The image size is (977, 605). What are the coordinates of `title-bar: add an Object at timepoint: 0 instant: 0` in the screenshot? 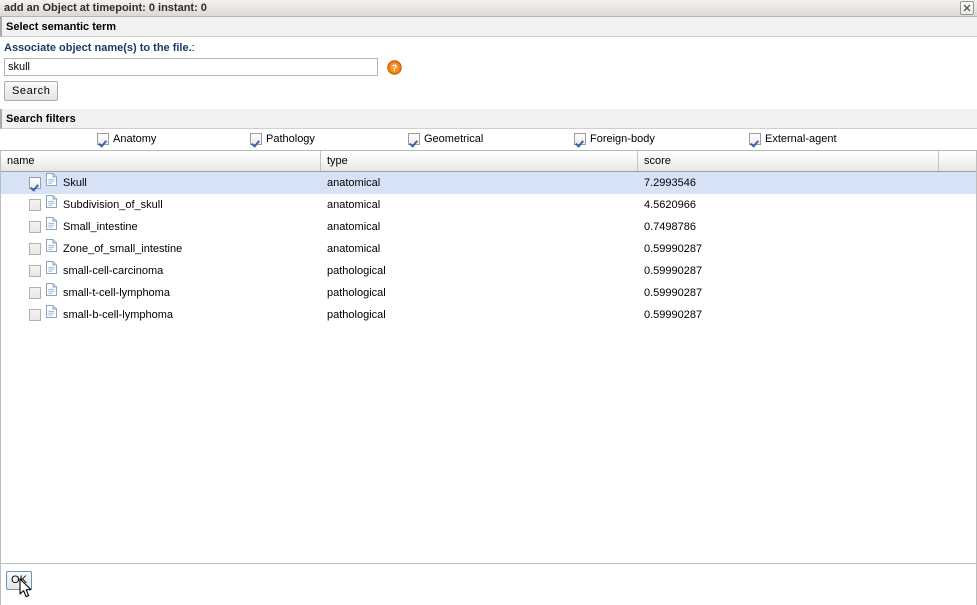 It's located at (488, 8).